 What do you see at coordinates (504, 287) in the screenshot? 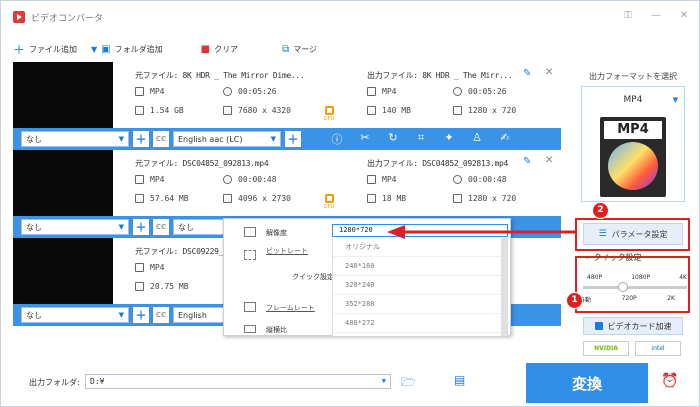
I see `scrollbar` at bounding box center [504, 287].